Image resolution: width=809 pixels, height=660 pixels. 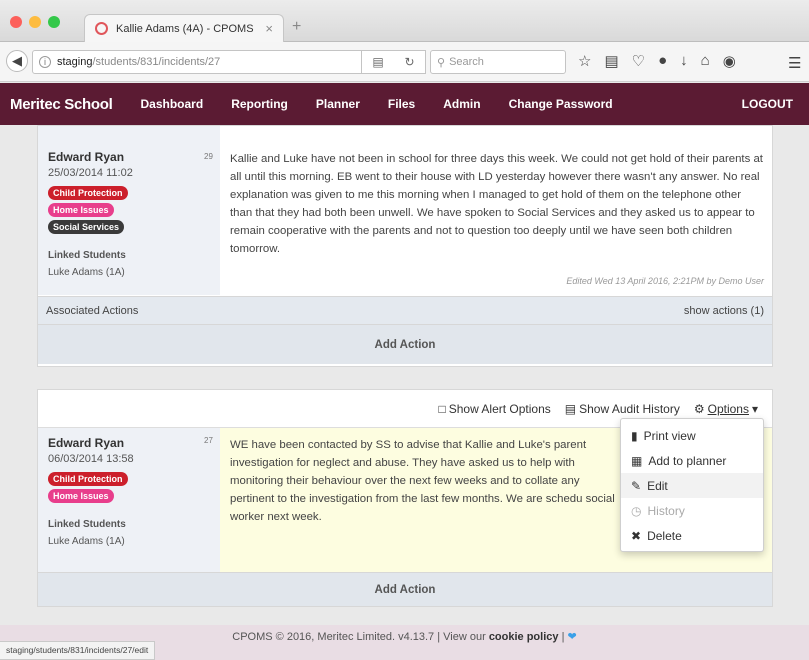 I want to click on nav-dashboard: Dashboard, so click(x=172, y=104).